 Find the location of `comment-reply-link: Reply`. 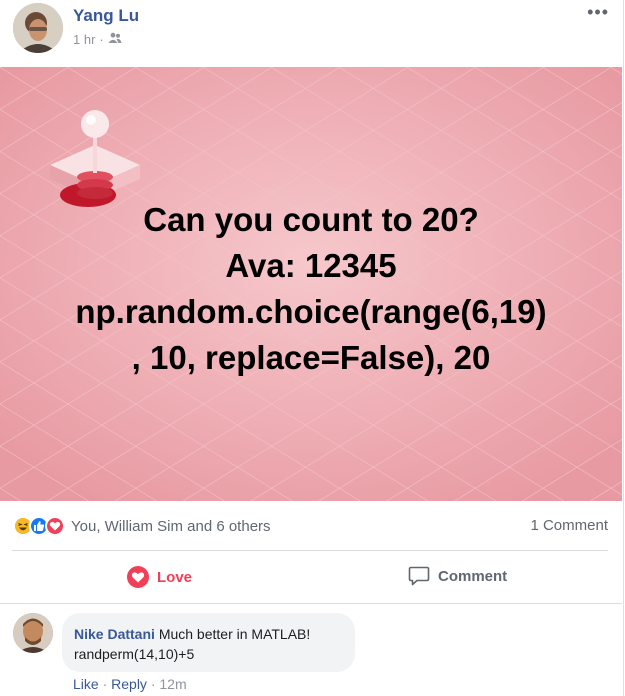

comment-reply-link: Reply is located at coordinates (129, 684).